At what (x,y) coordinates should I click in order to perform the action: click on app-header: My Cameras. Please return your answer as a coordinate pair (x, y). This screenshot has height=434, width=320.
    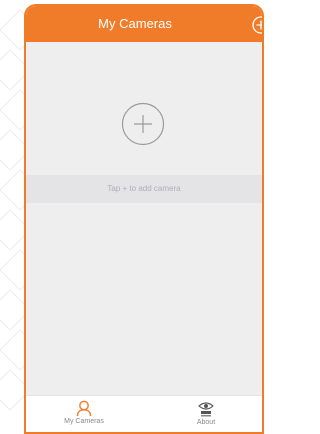
    Looking at the image, I should click on (144, 24).